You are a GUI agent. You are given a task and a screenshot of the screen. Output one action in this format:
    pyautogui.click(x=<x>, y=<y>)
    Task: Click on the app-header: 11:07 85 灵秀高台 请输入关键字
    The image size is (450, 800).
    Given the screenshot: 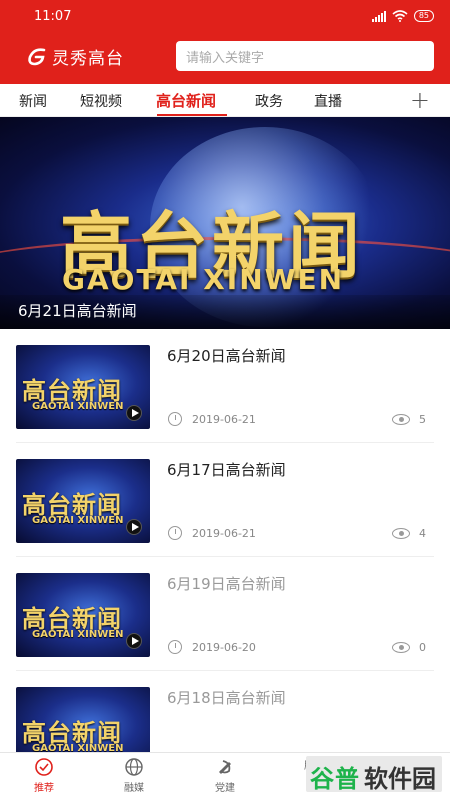 What is the action you would take?
    pyautogui.click(x=225, y=42)
    